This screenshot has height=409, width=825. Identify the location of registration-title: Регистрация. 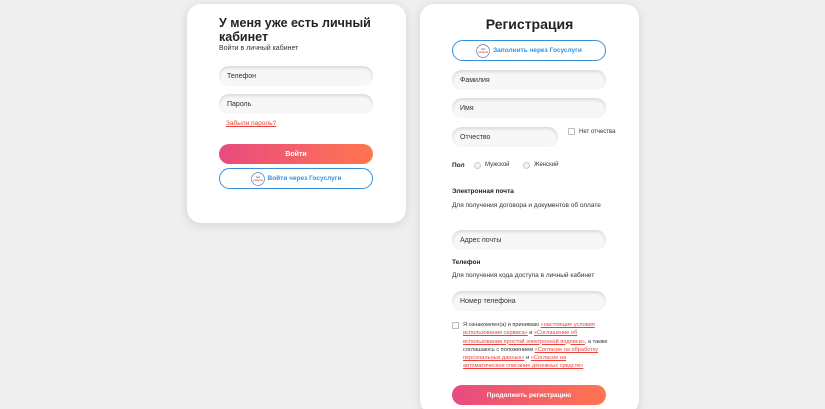
(529, 24).